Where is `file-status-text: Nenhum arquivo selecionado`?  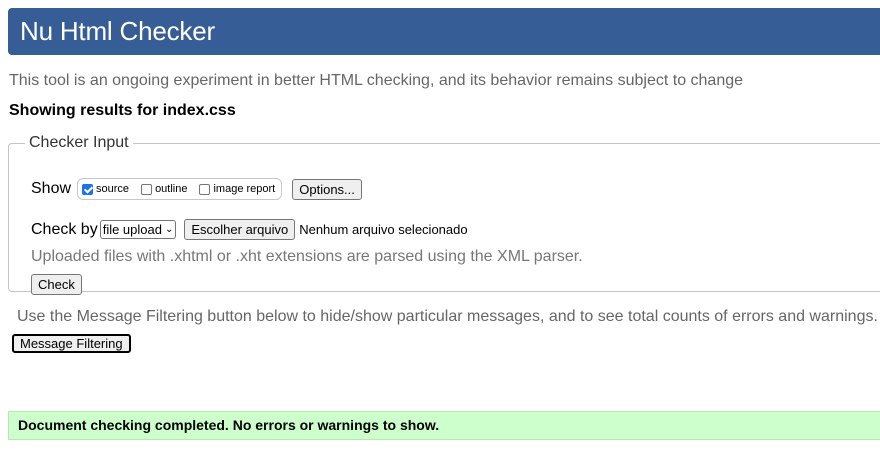
file-status-text: Nenhum arquivo selecionado is located at coordinates (383, 229).